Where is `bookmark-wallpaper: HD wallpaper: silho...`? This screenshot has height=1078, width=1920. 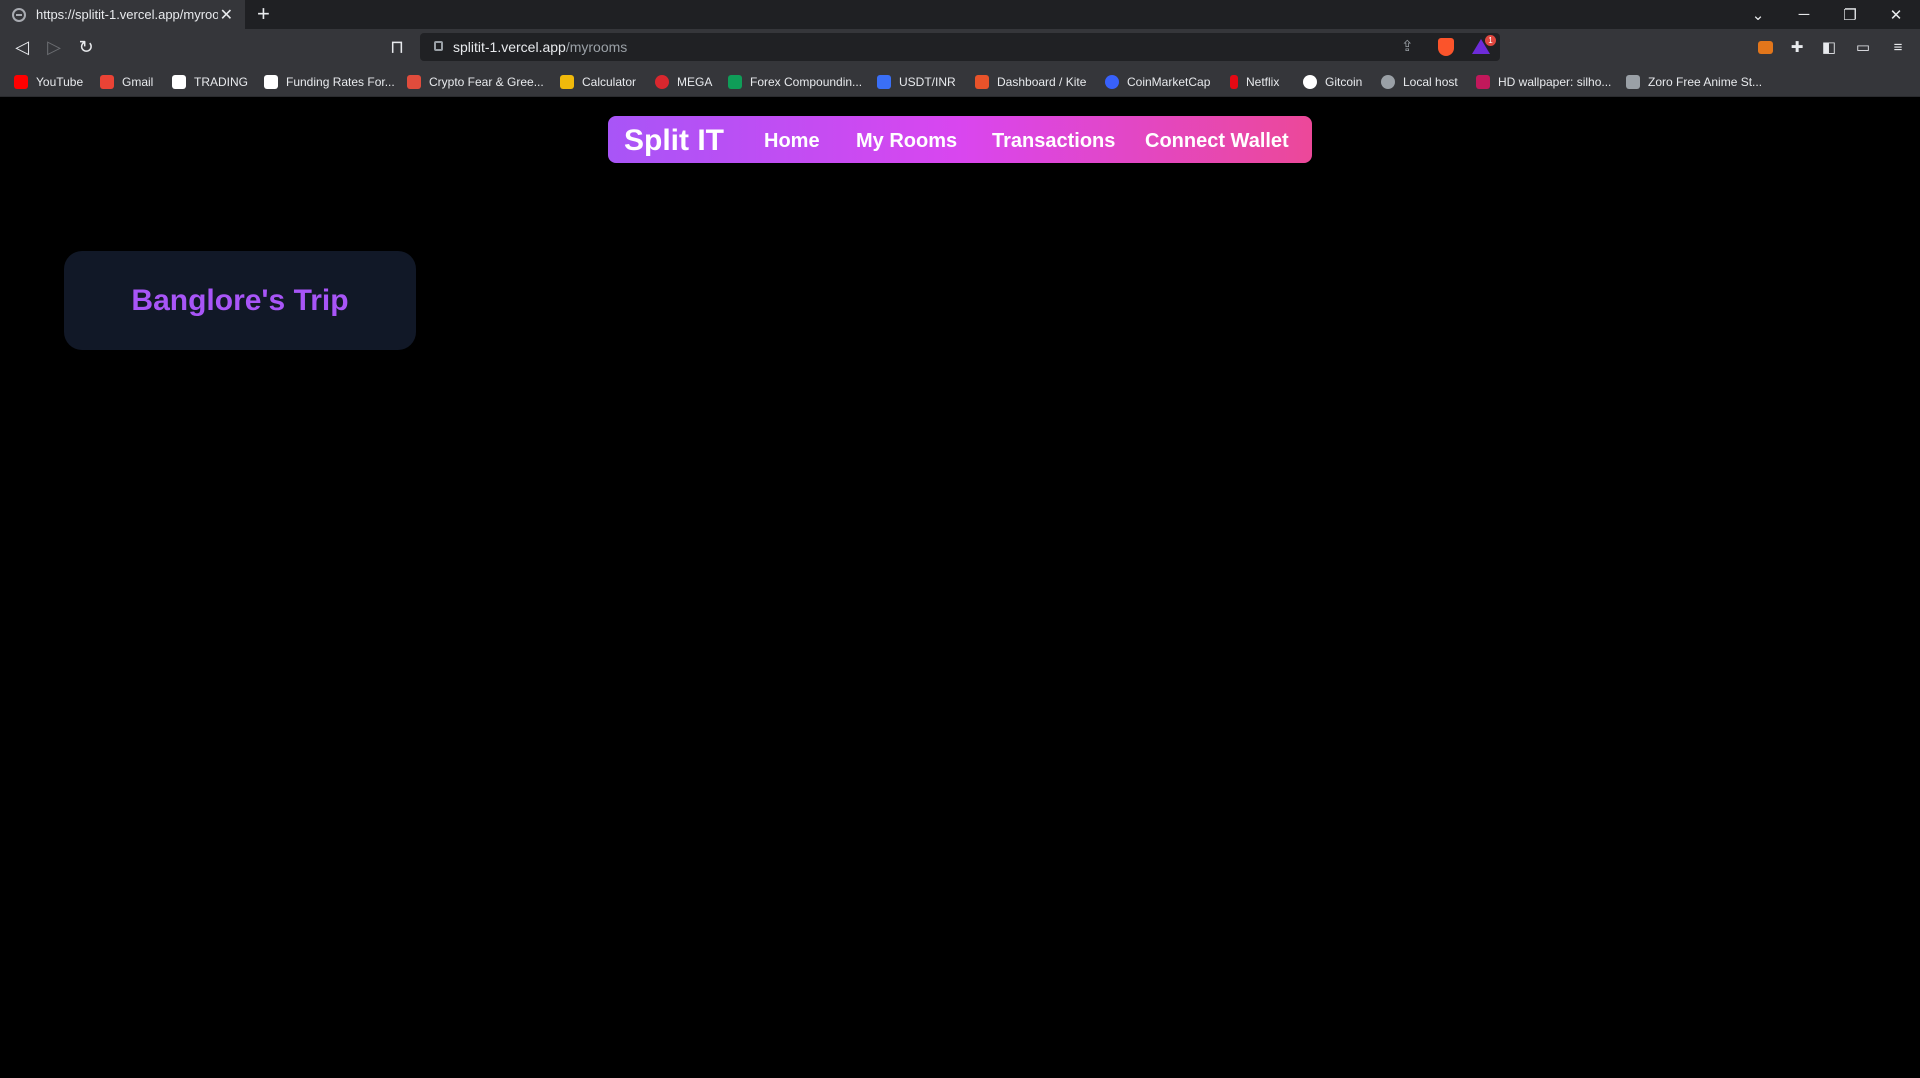
bookmark-wallpaper: HD wallpaper: silho... is located at coordinates (1543, 81).